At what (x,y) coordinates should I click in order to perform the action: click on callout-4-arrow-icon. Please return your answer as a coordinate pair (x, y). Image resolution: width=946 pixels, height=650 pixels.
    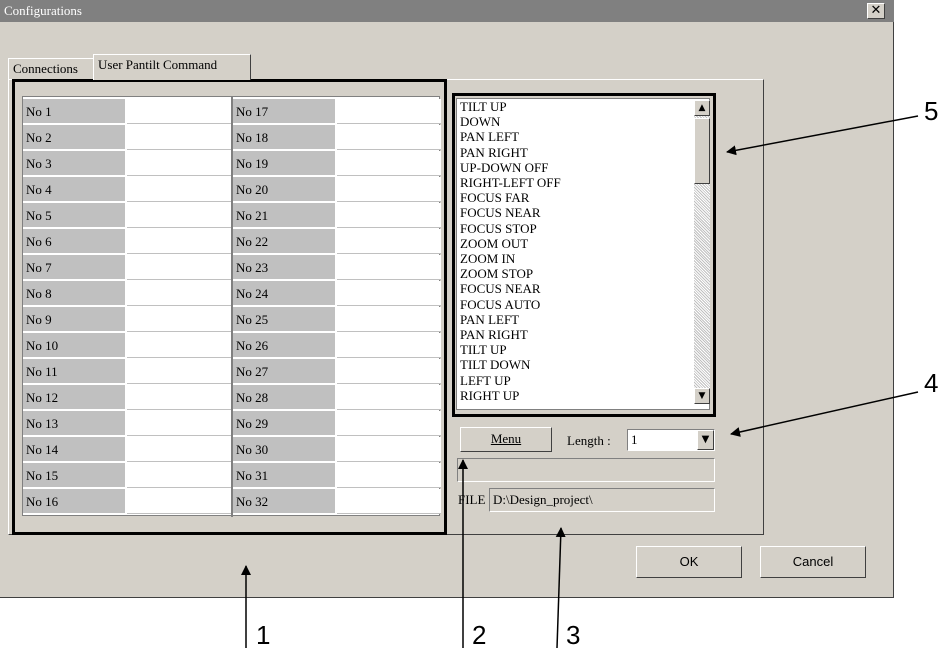
    Looking at the image, I should click on (824, 414).